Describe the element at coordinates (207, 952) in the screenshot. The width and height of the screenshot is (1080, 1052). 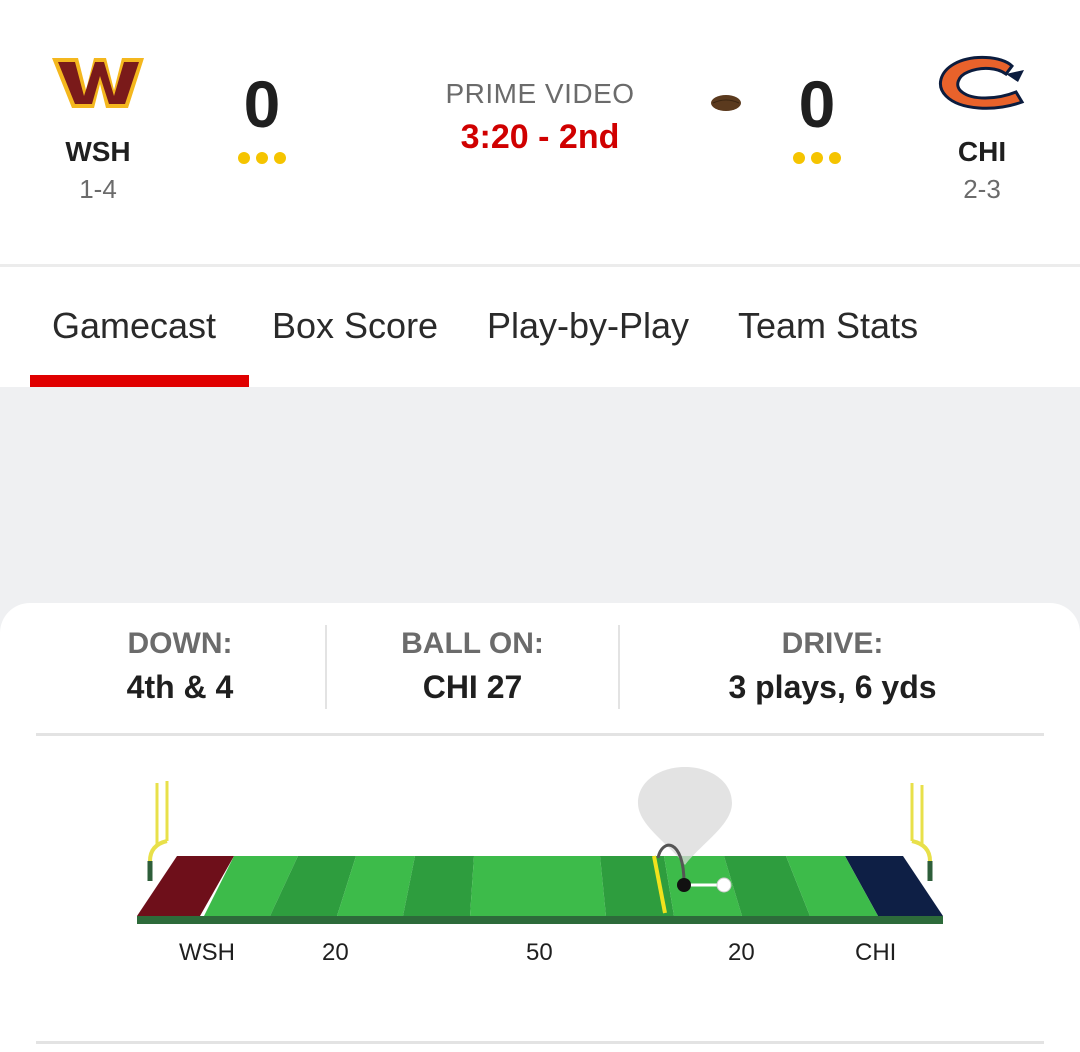
I see `field-label-wsh: WSH` at that location.